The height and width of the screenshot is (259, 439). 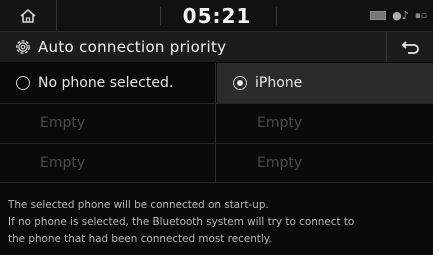 I want to click on home-button, so click(x=28, y=15).